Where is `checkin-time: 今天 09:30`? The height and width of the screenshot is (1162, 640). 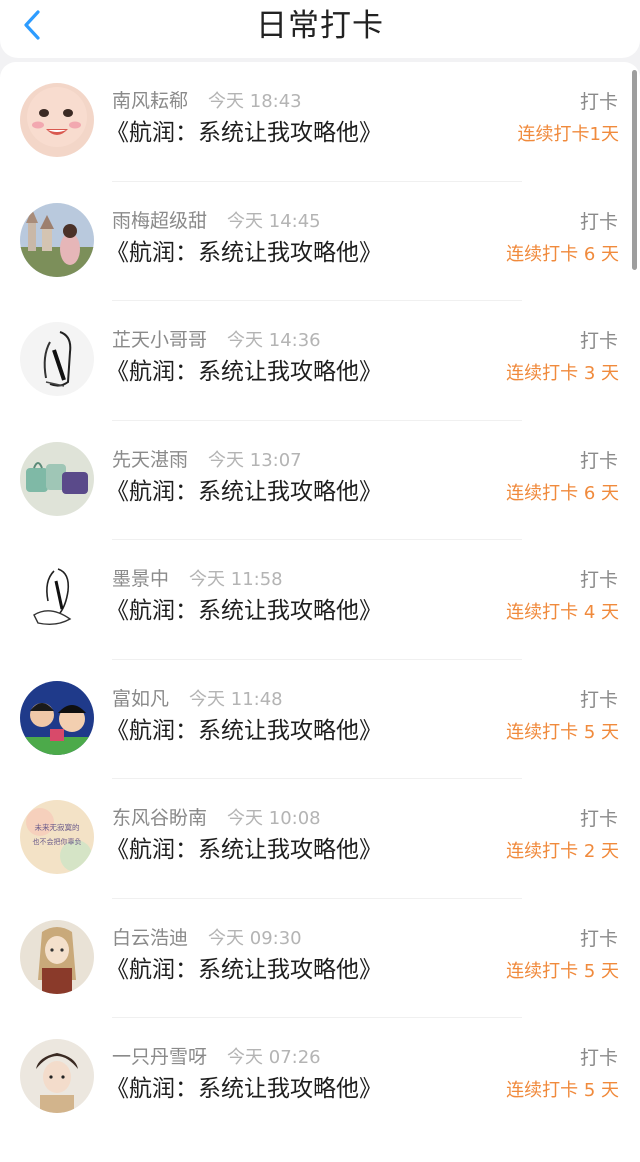 checkin-time: 今天 09:30 is located at coordinates (255, 938).